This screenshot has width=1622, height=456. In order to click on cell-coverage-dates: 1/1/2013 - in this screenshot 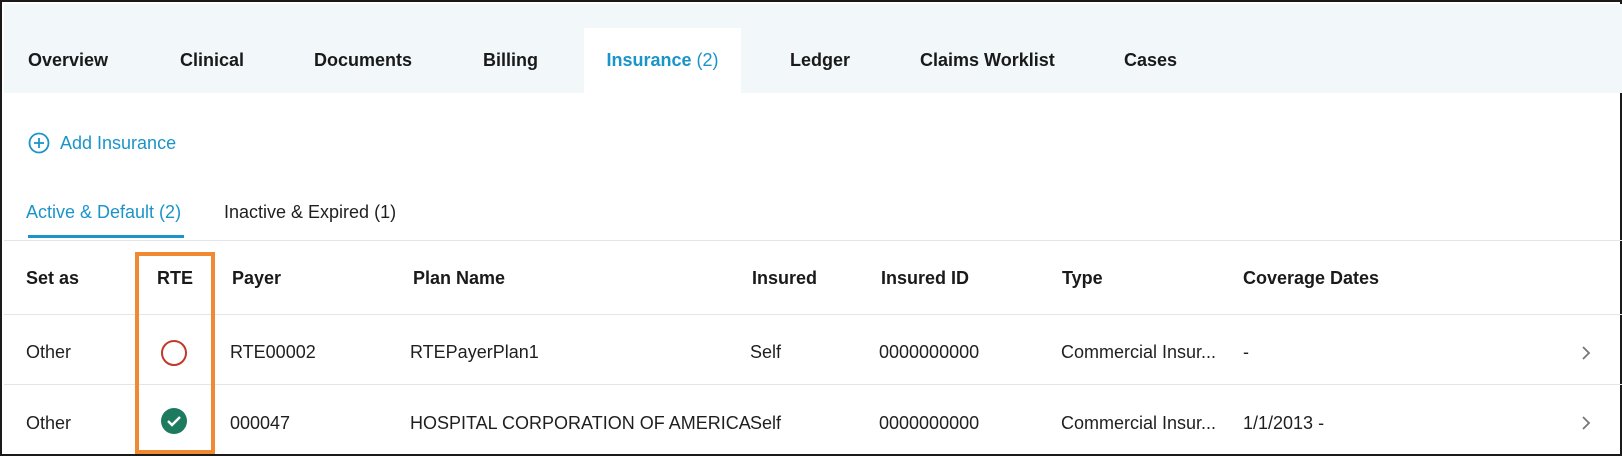, I will do `click(1284, 423)`.